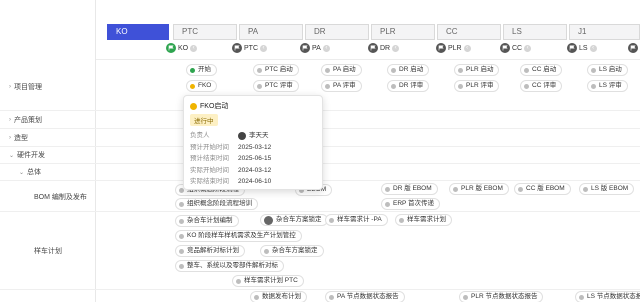  What do you see at coordinates (359, 219) in the screenshot?
I see `task-label: 样车需求计 -PA` at bounding box center [359, 219].